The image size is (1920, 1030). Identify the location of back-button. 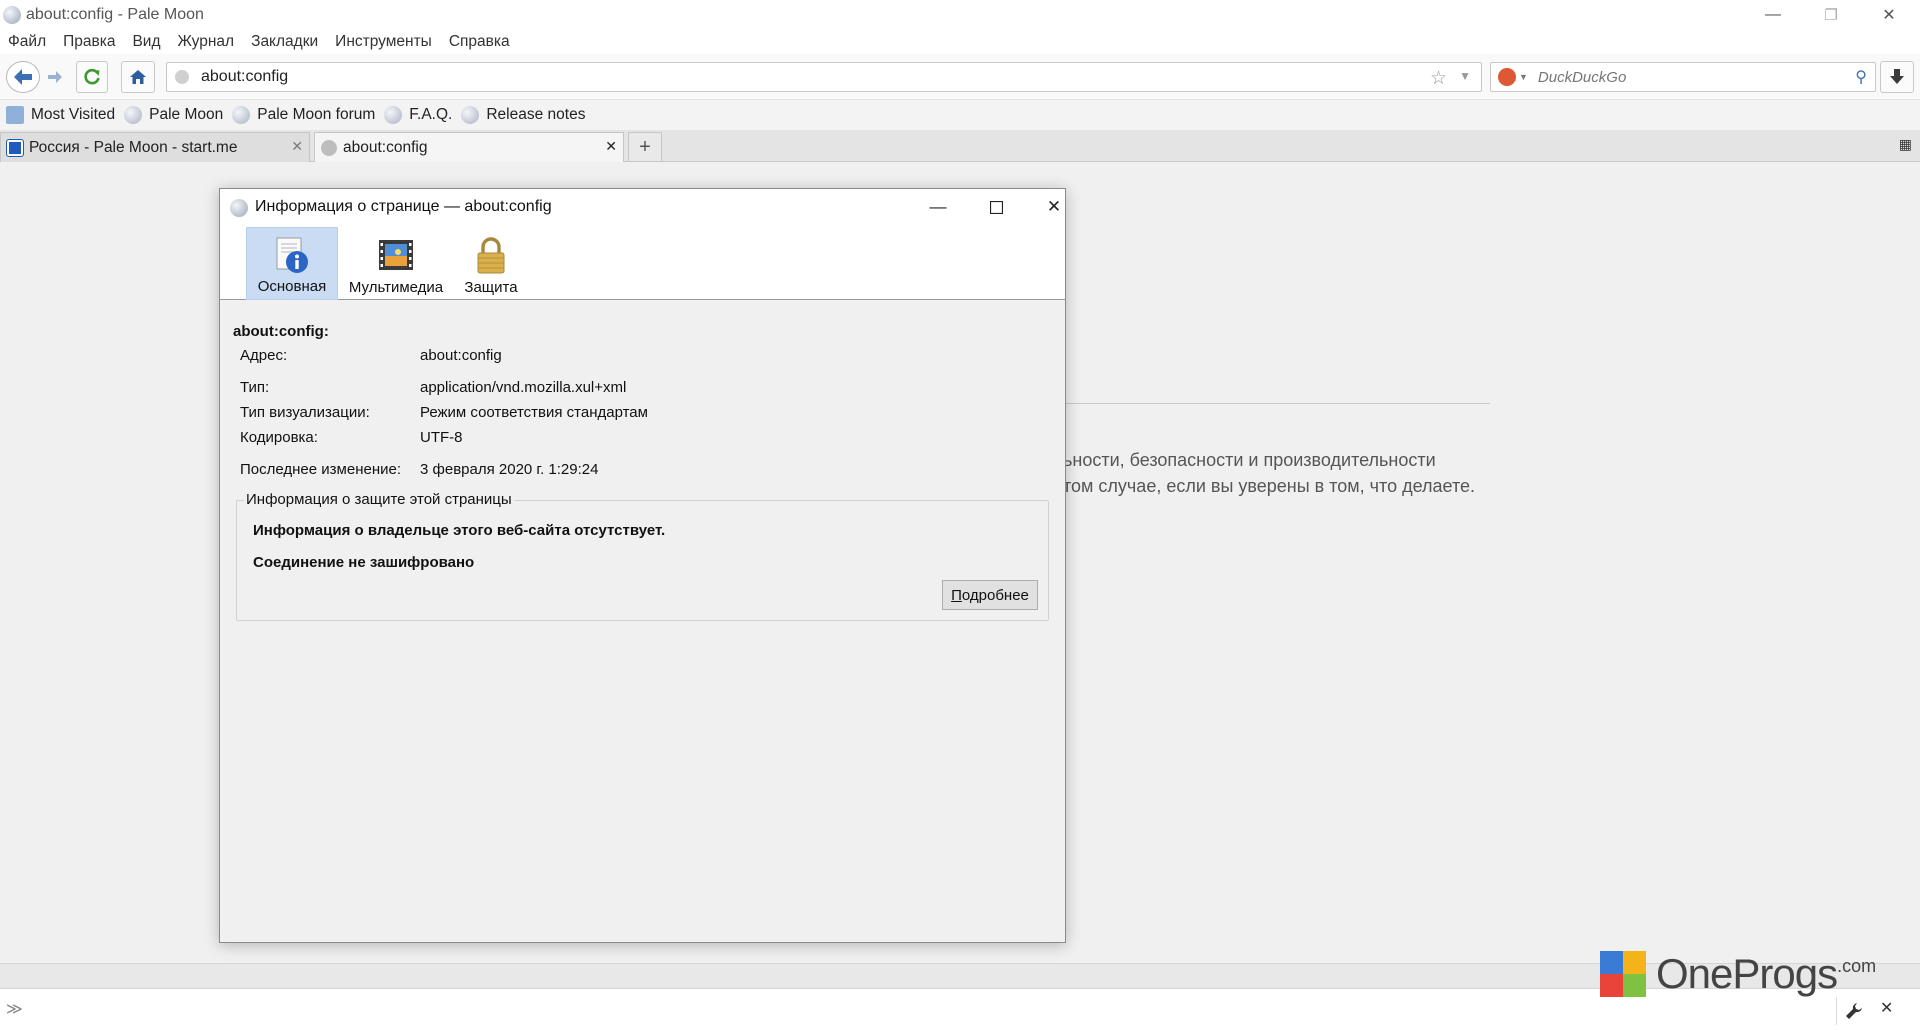
(23, 77).